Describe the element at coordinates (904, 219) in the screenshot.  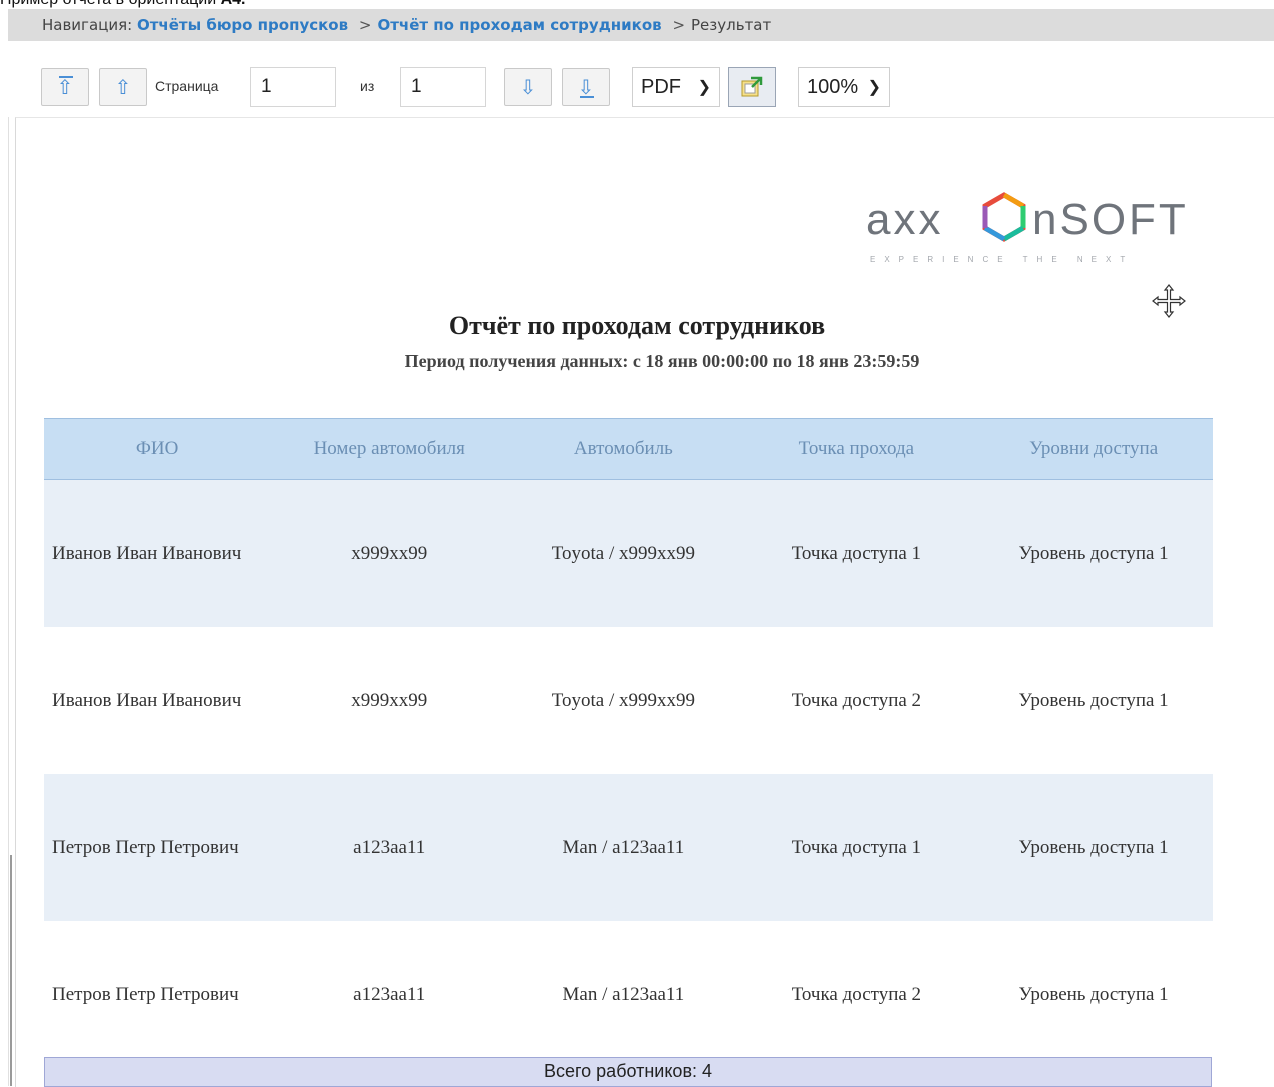
I see `svg-text: axx` at that location.